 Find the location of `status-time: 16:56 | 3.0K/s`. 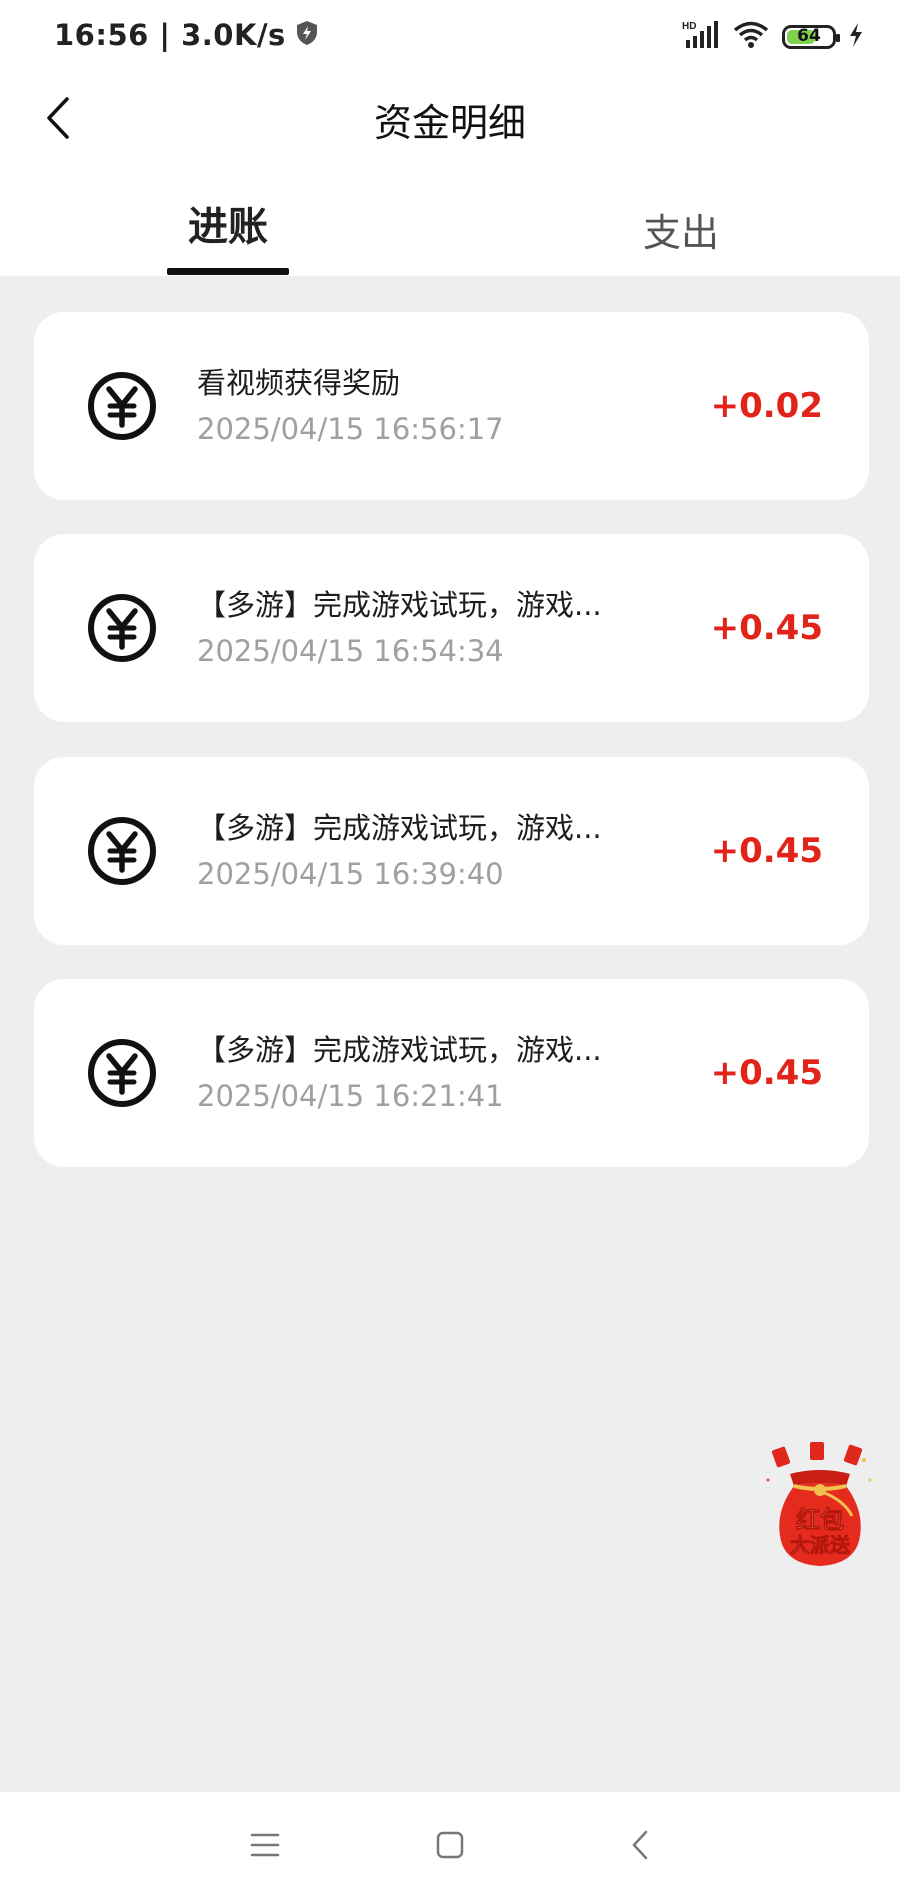

status-time: 16:56 | 3.0K/s is located at coordinates (170, 35).